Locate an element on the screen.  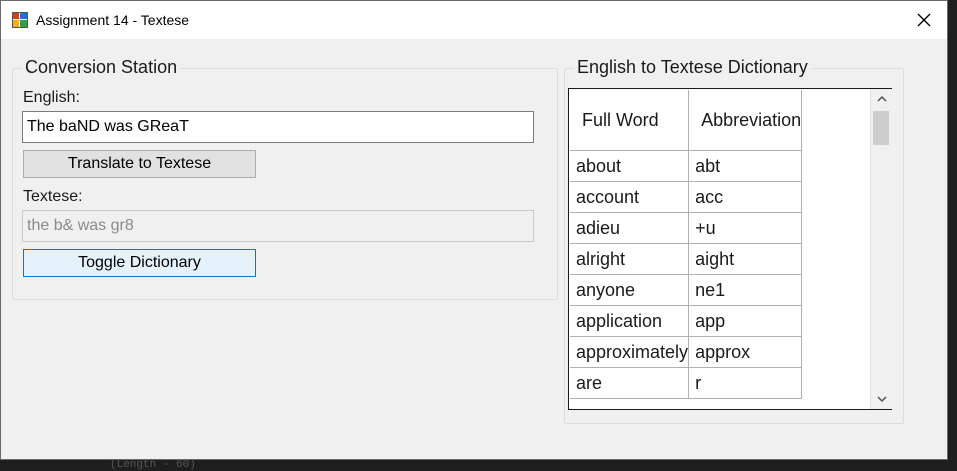
window-title: Assignment 14 - Textese is located at coordinates (113, 20).